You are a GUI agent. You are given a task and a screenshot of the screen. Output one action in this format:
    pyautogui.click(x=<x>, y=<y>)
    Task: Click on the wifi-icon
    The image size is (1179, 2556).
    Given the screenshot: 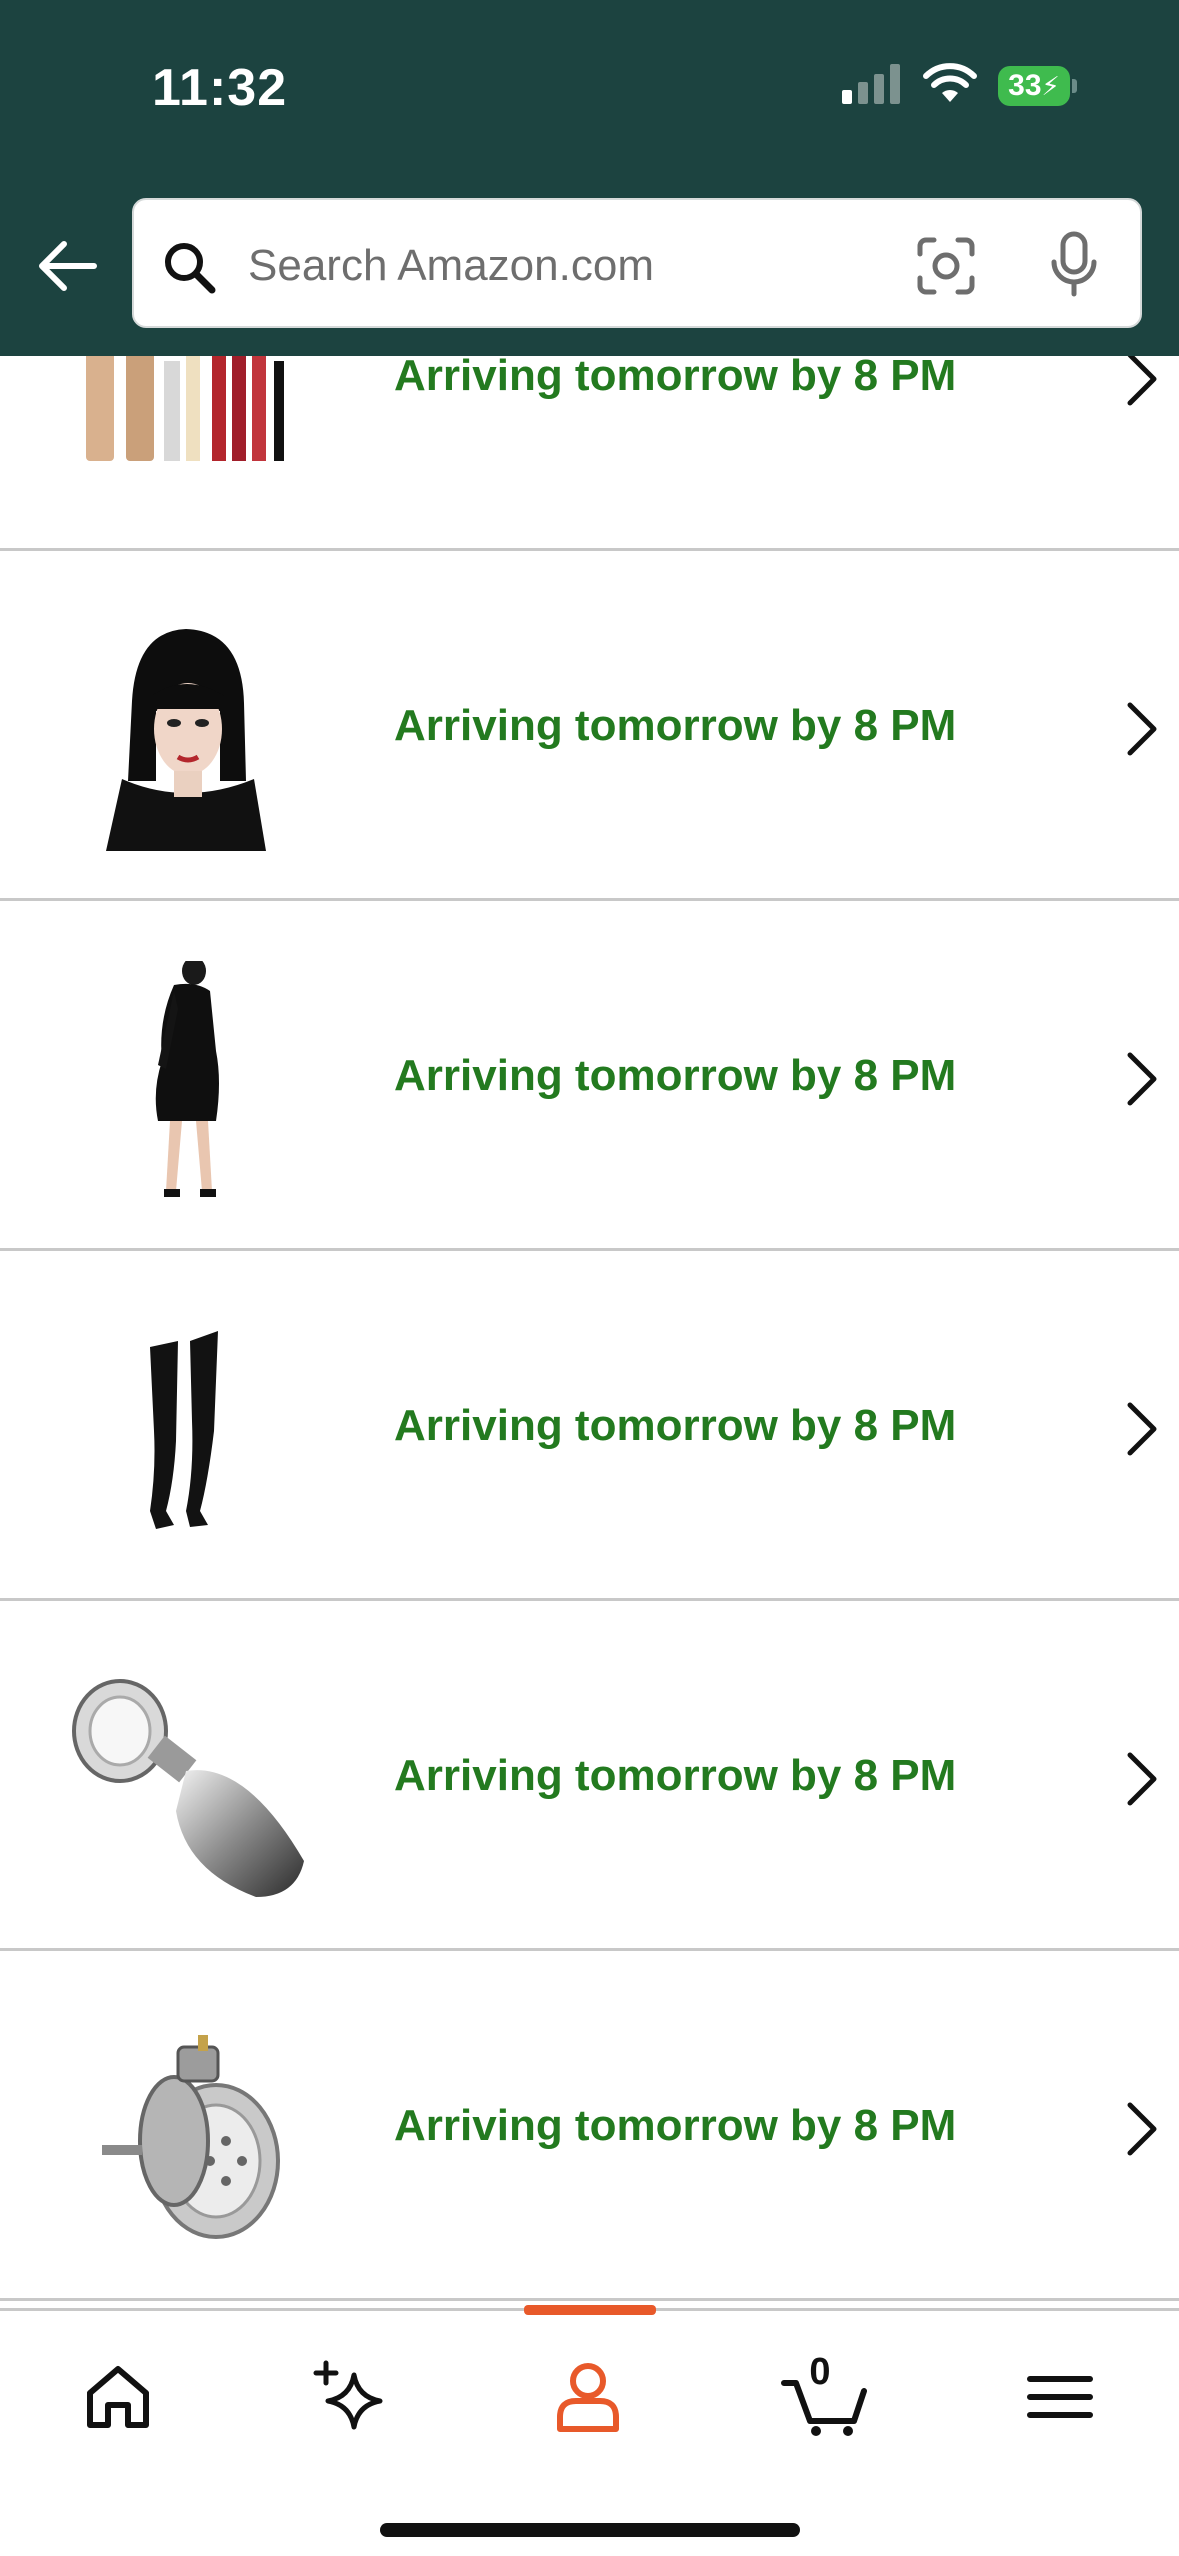 What is the action you would take?
    pyautogui.click(x=950, y=82)
    